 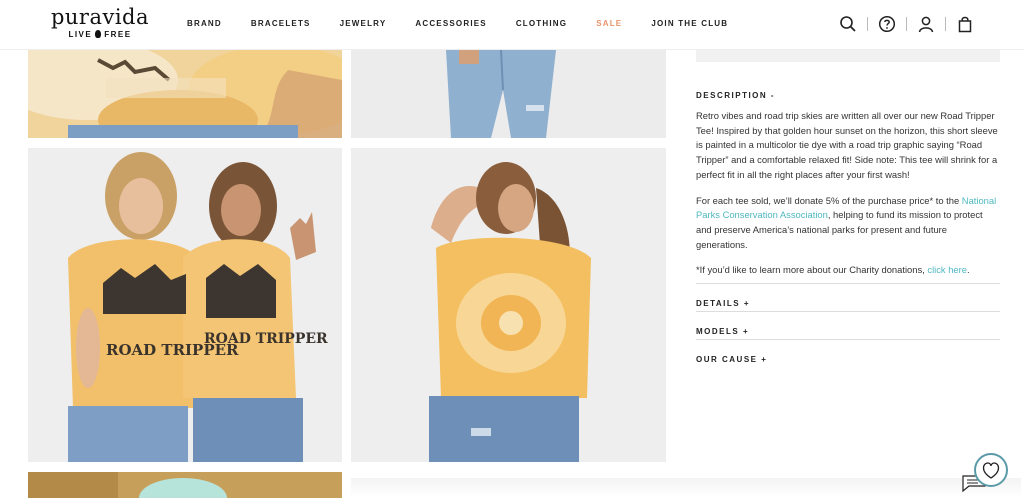 I want to click on our-cause-accordion: OUR CAUSE +, so click(x=848, y=353).